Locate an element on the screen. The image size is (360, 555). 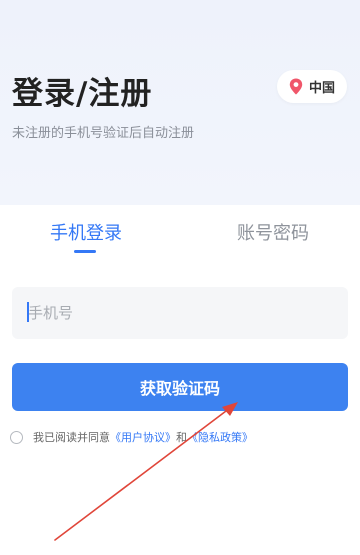
region-label: 中国 is located at coordinates (321, 88).